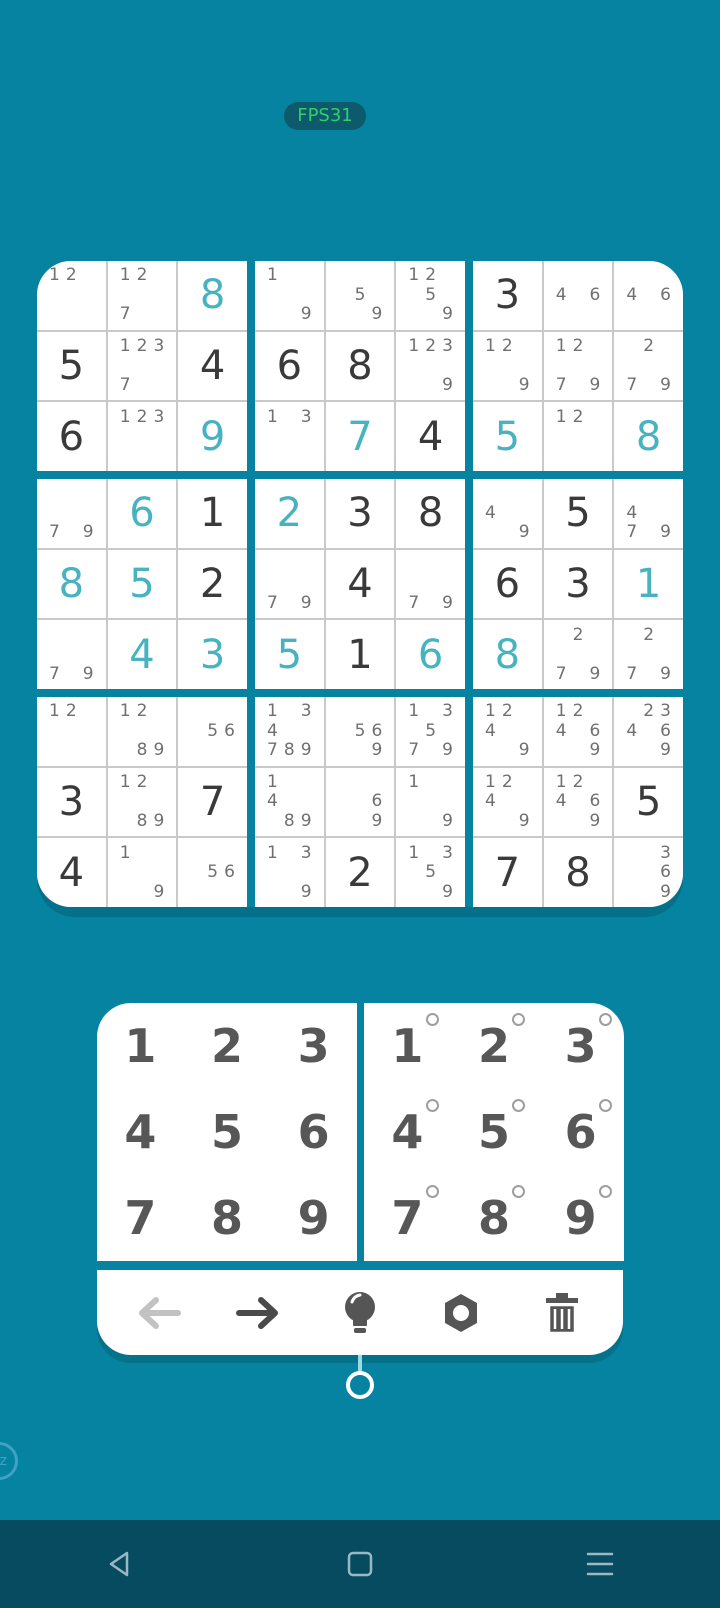 The width and height of the screenshot is (720, 1608). I want to click on board-cell: 127, so click(142, 295).